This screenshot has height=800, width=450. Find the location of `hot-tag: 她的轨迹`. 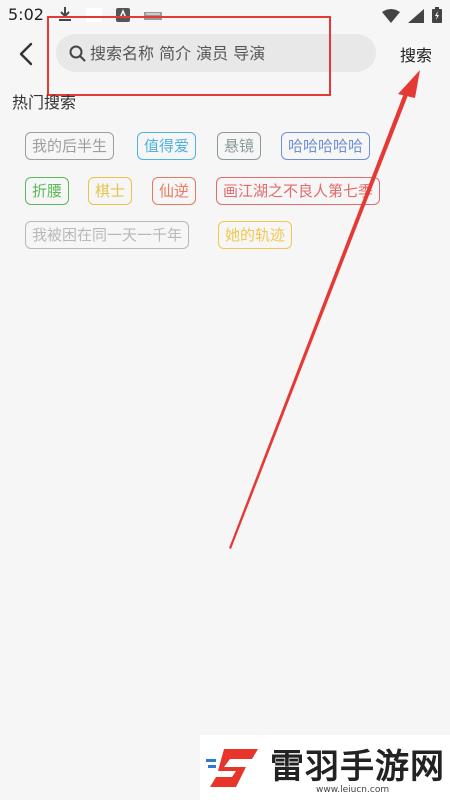

hot-tag: 她的轨迹 is located at coordinates (255, 235).